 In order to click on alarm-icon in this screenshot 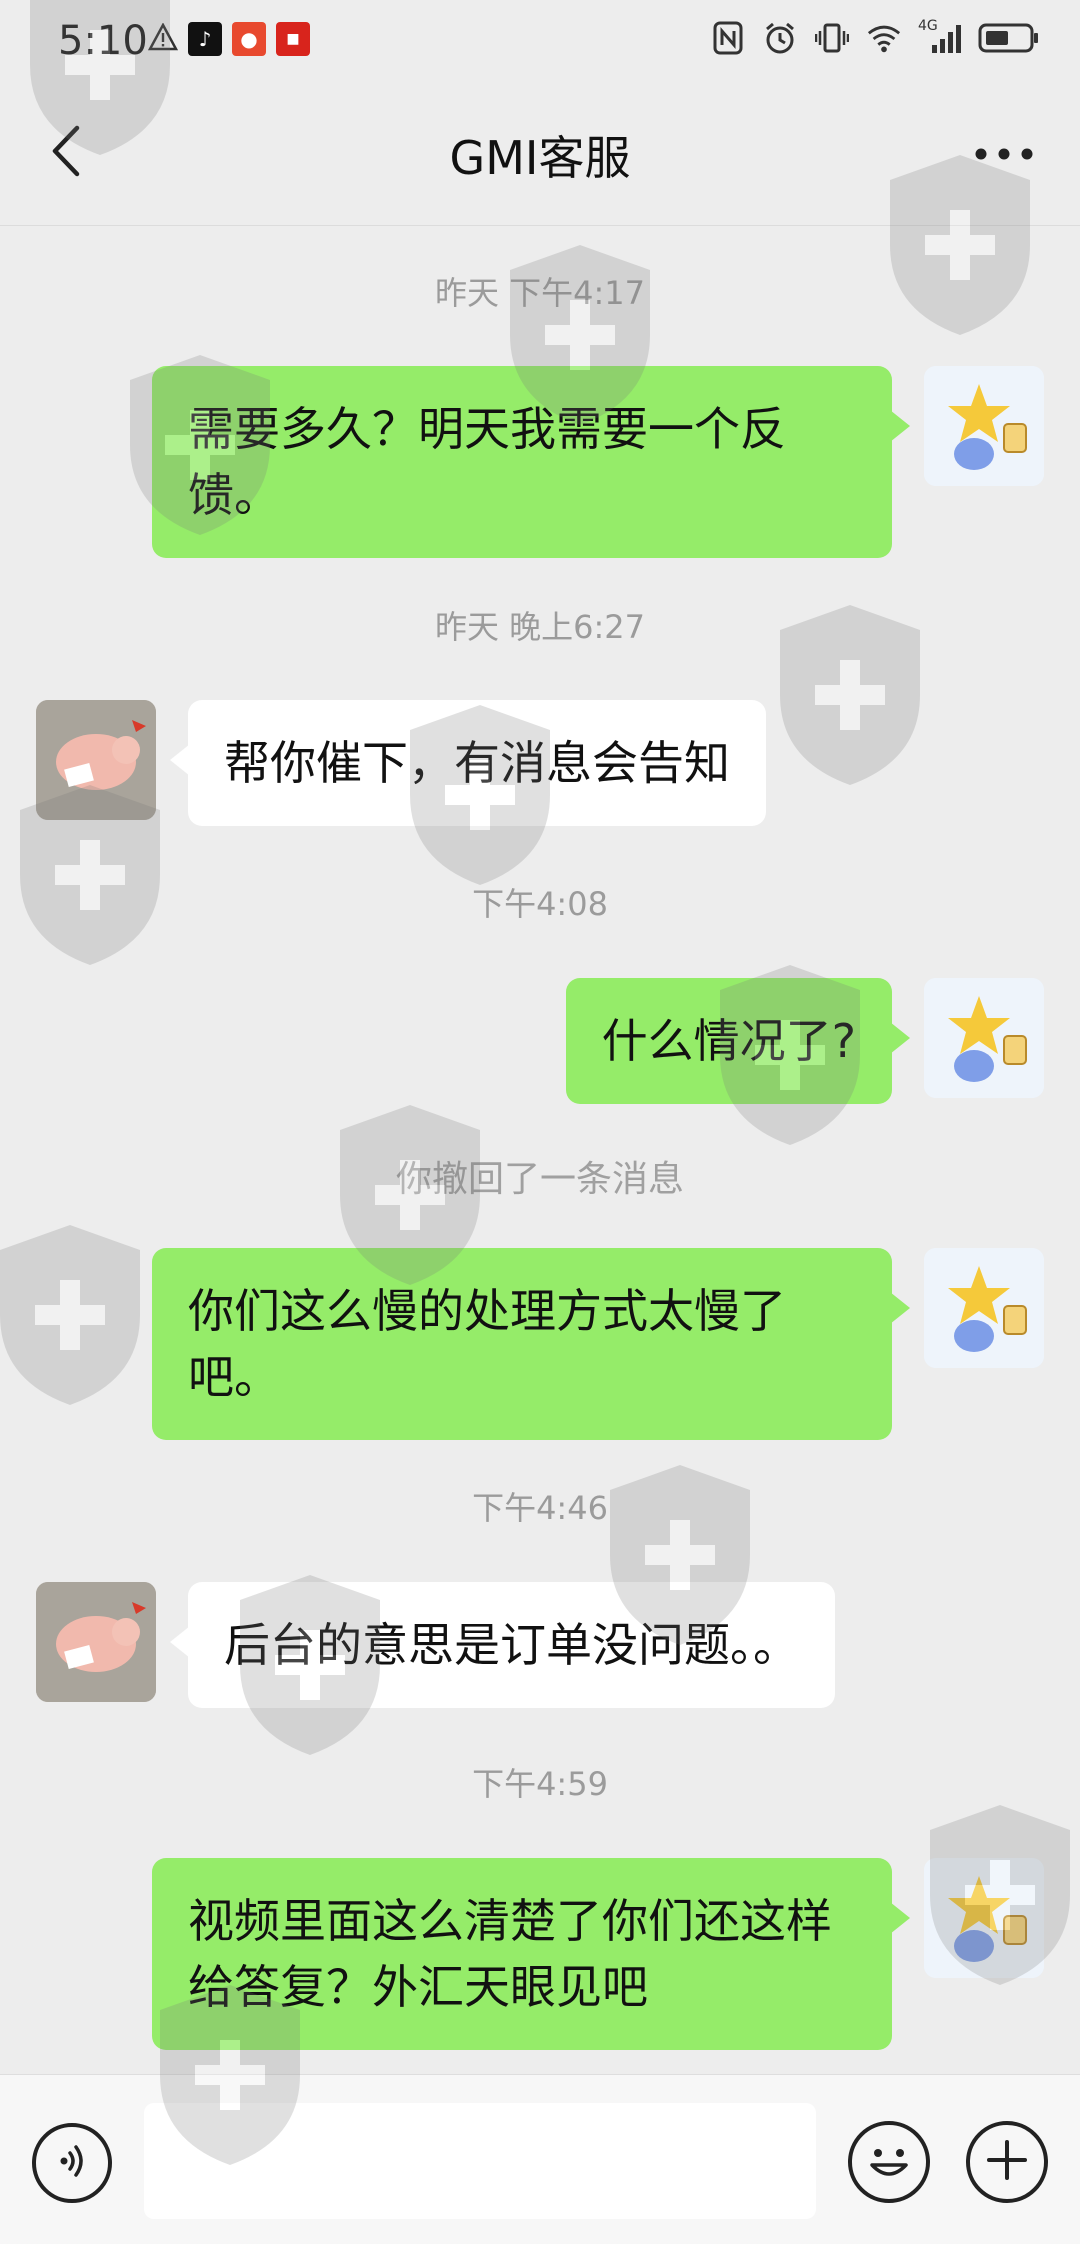, I will do `click(780, 38)`.